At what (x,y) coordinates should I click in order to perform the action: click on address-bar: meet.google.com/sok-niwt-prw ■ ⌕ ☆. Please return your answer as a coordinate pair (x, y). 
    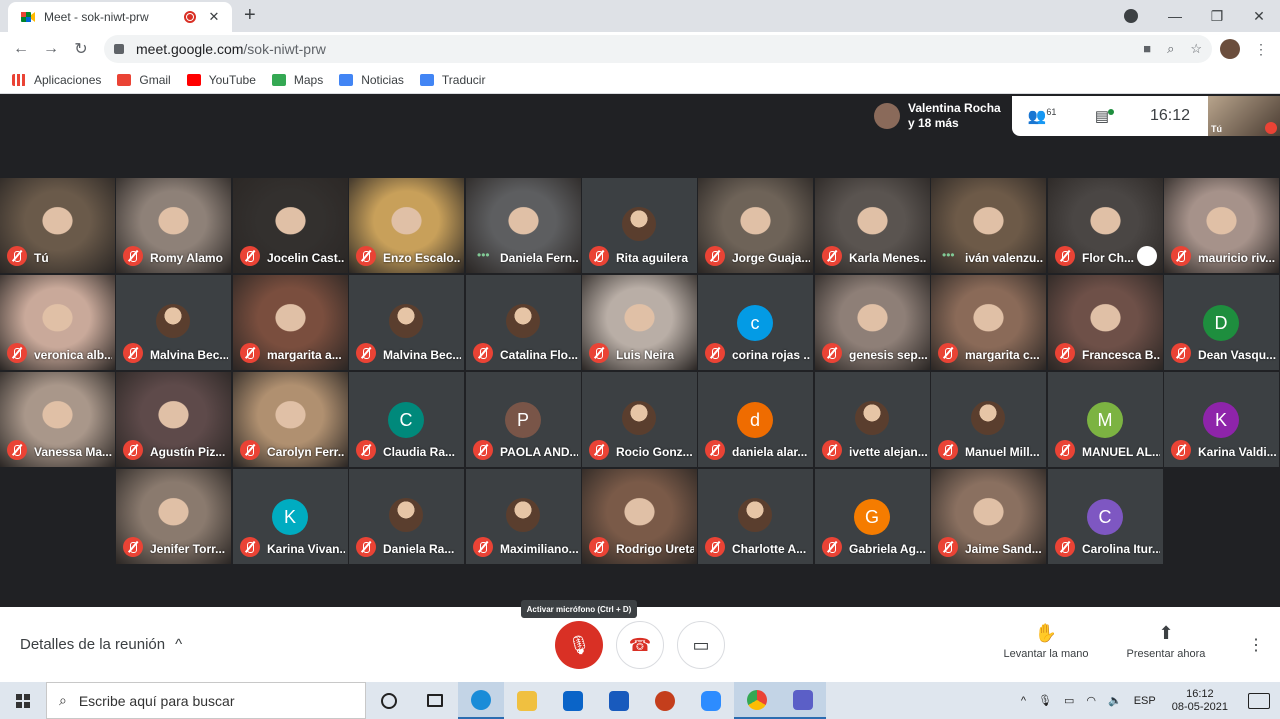
    Looking at the image, I should click on (658, 49).